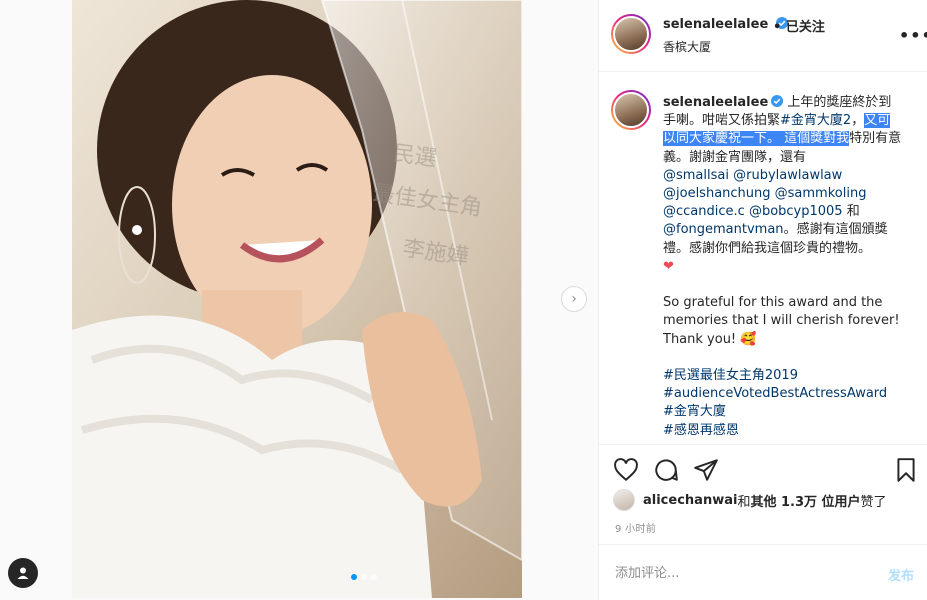 The height and width of the screenshot is (600, 927). Describe the element at coordinates (706, 470) in the screenshot. I see `share-send-icon` at that location.